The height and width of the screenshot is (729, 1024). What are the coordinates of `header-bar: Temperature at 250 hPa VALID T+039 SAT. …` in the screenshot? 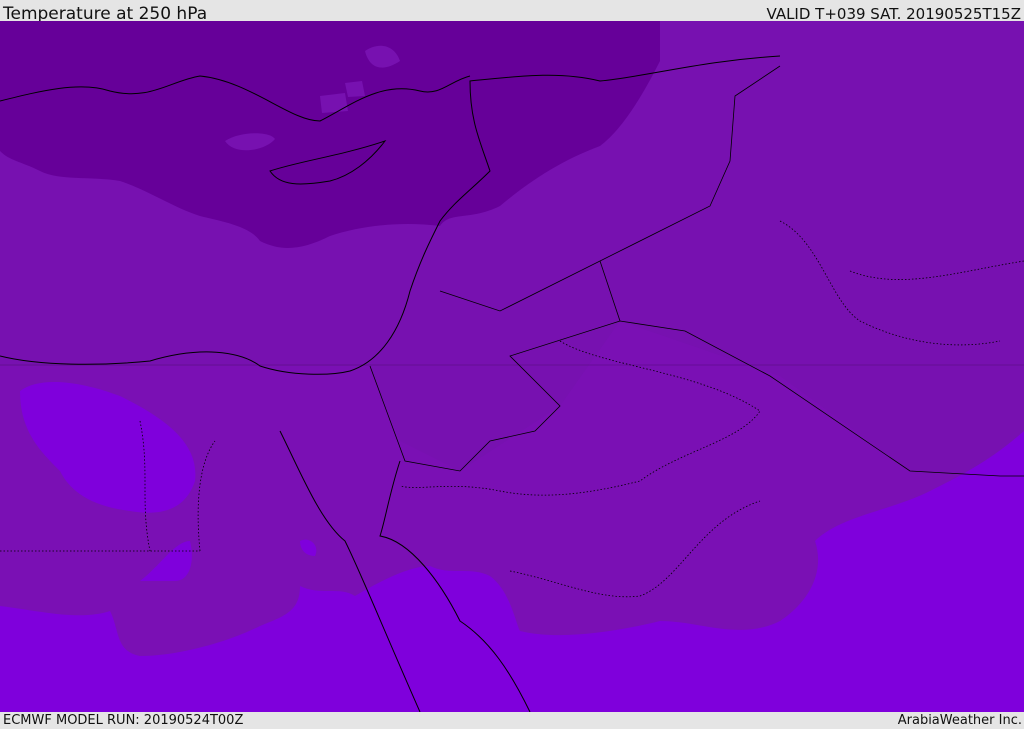 It's located at (512, 12).